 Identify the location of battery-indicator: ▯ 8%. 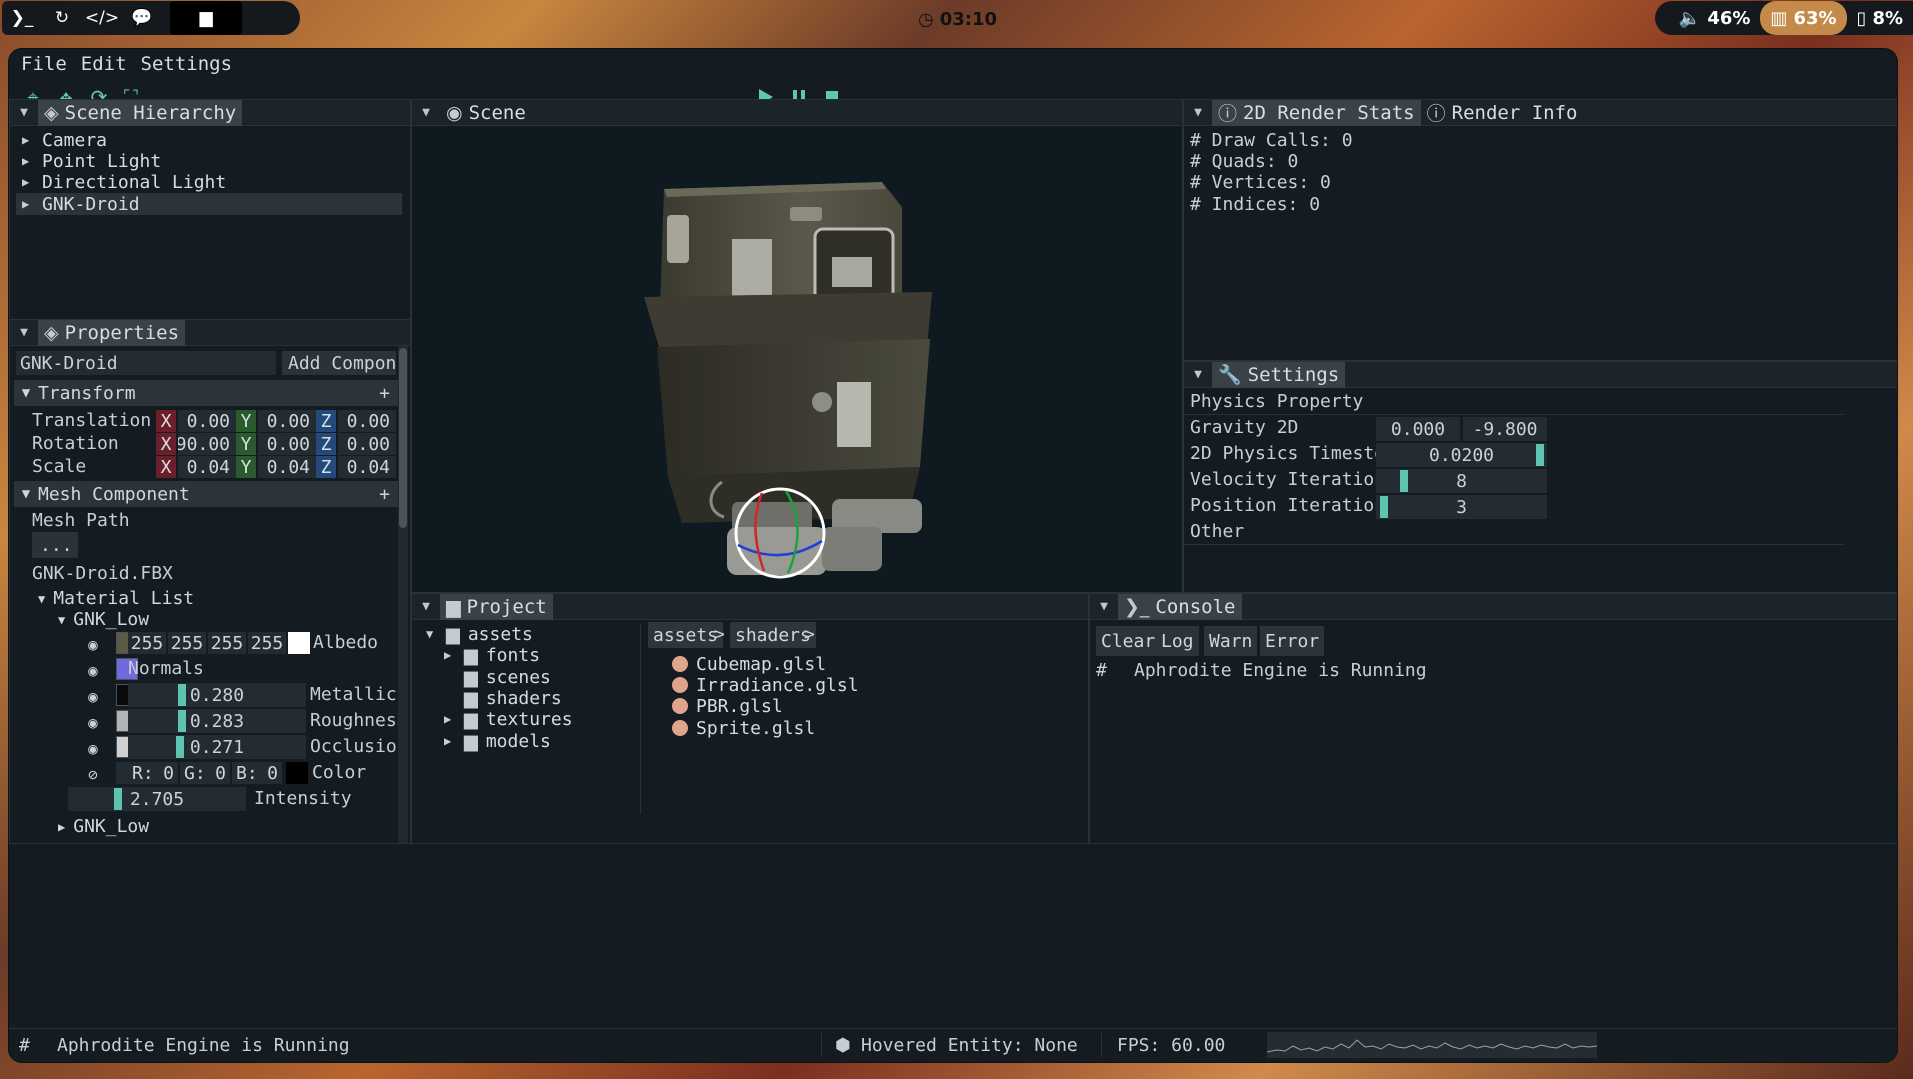
(1880, 18).